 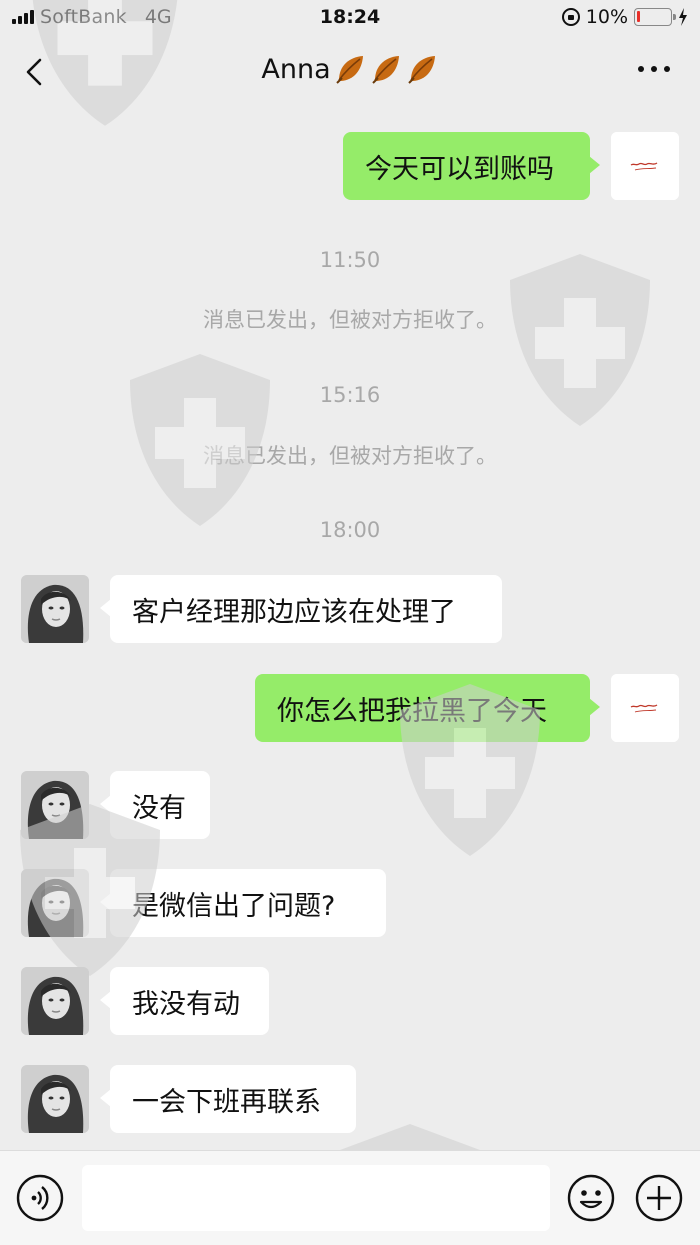 What do you see at coordinates (655, 17) in the screenshot?
I see `battery-icon` at bounding box center [655, 17].